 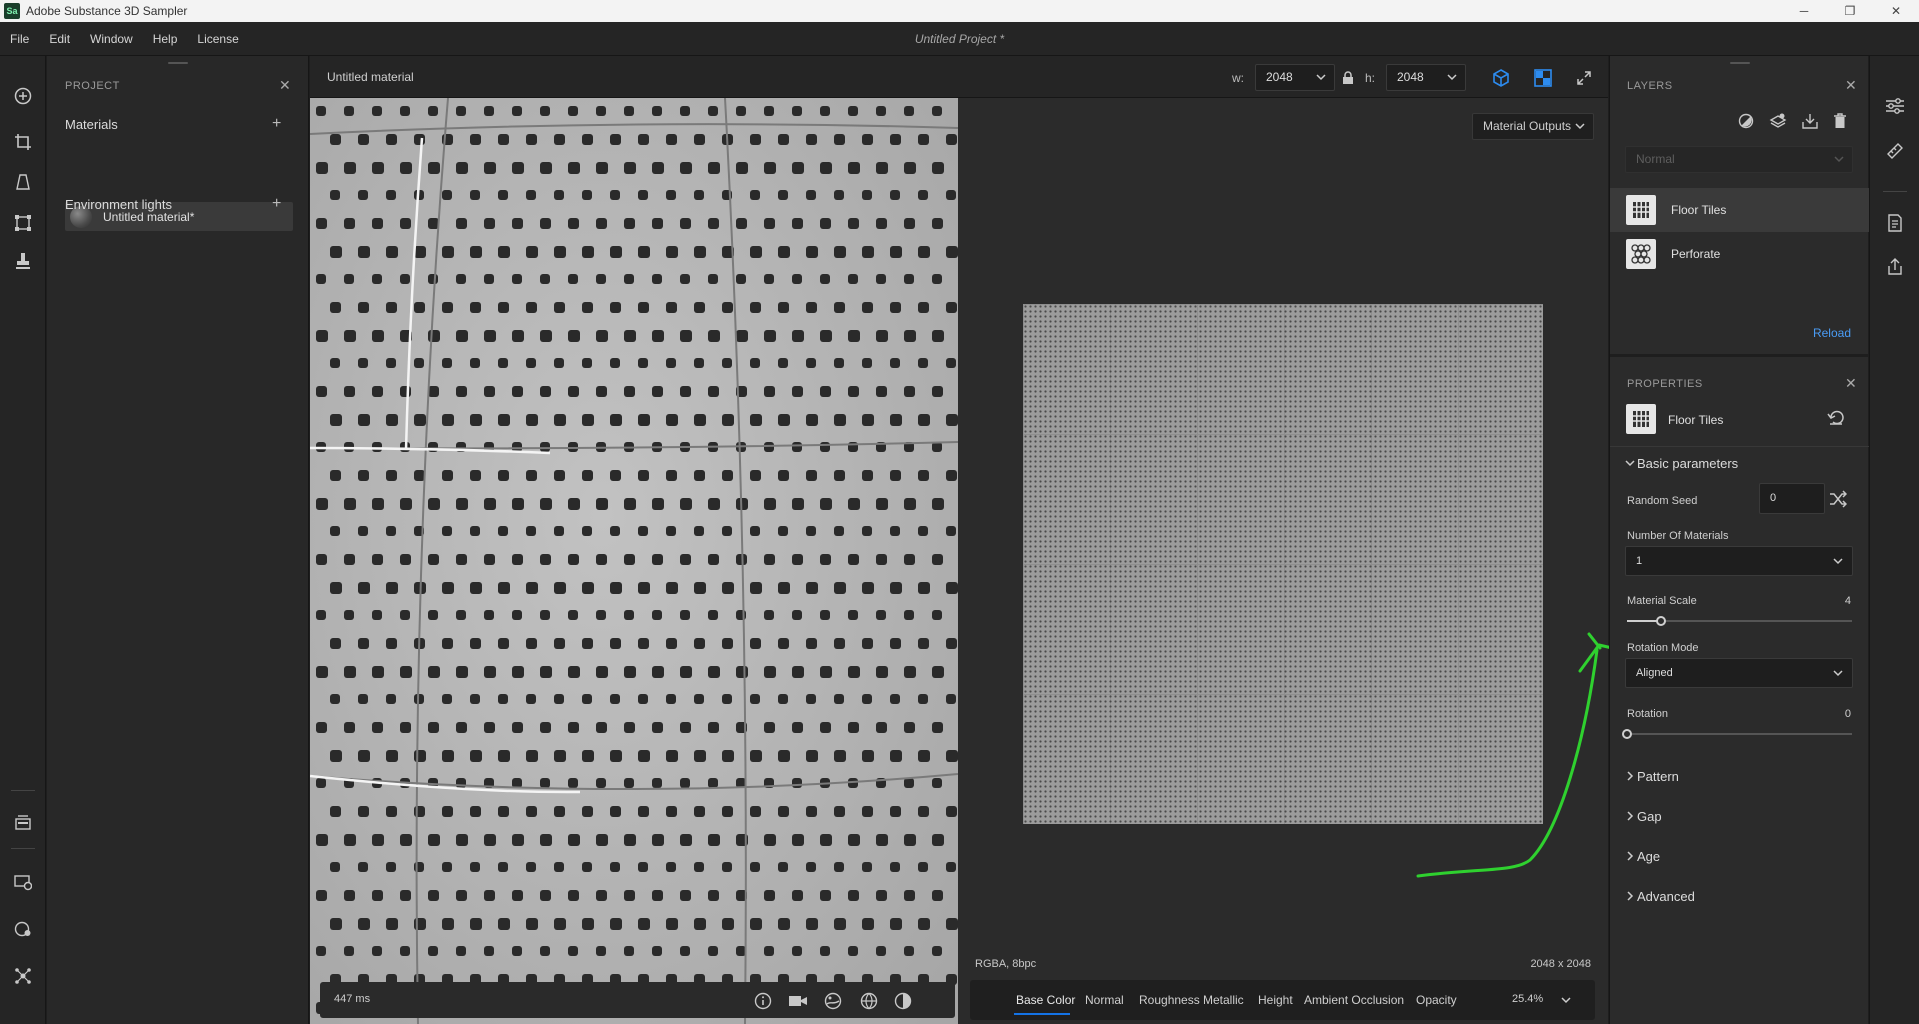 What do you see at coordinates (1832, 333) in the screenshot?
I see `reload-link: Reload` at bounding box center [1832, 333].